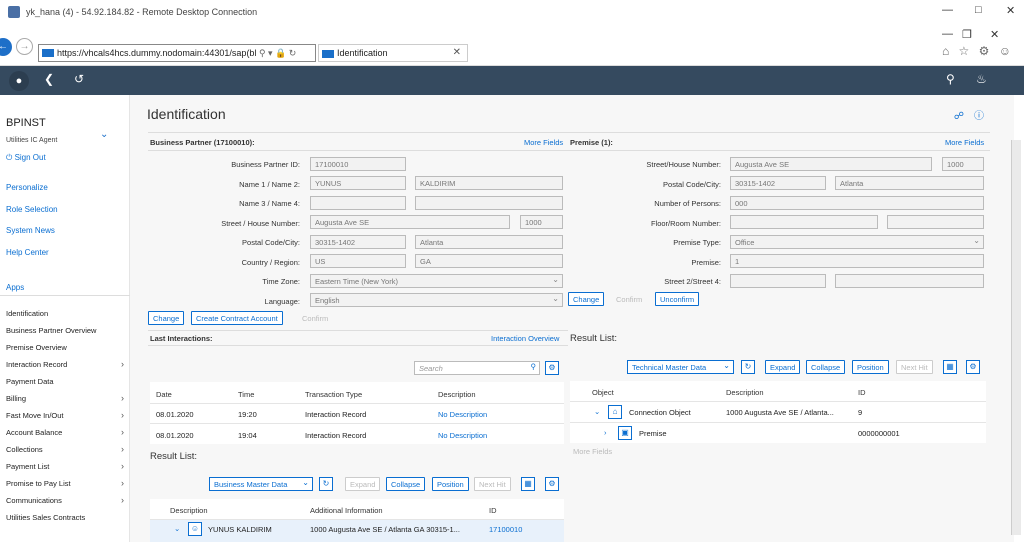  I want to click on sidebar-link-help-center: Help Center, so click(27, 252).